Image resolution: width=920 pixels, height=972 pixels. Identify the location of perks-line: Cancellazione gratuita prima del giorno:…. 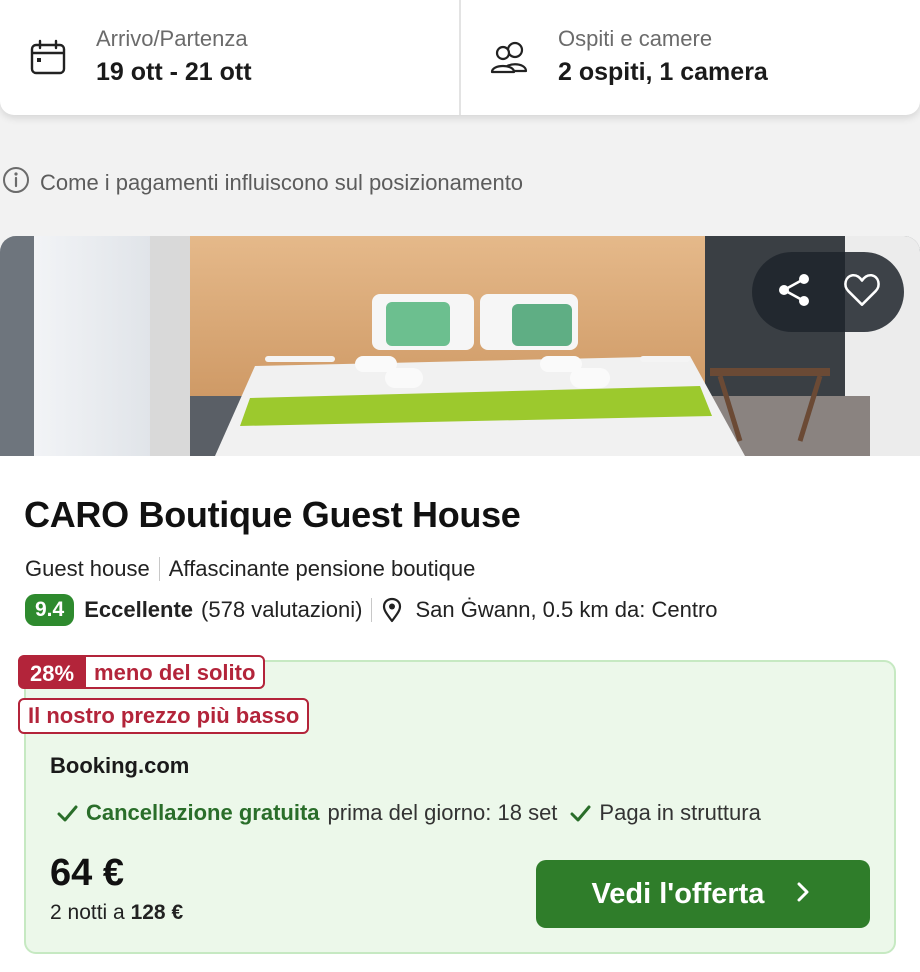
(408, 813).